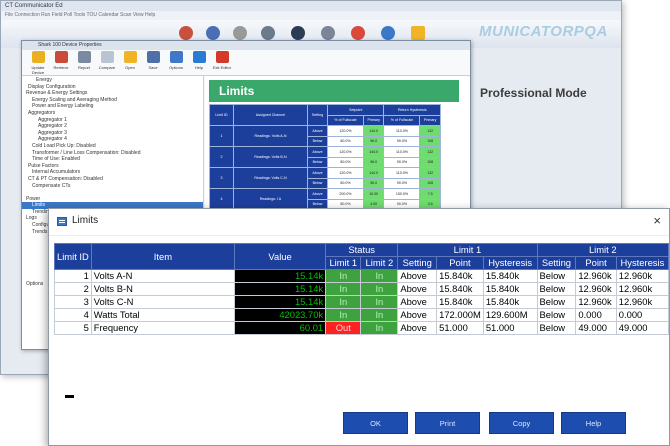  Describe the element at coordinates (270, 178) in the screenshot. I see `mini-channel: Readings: Volts C-N` at that location.